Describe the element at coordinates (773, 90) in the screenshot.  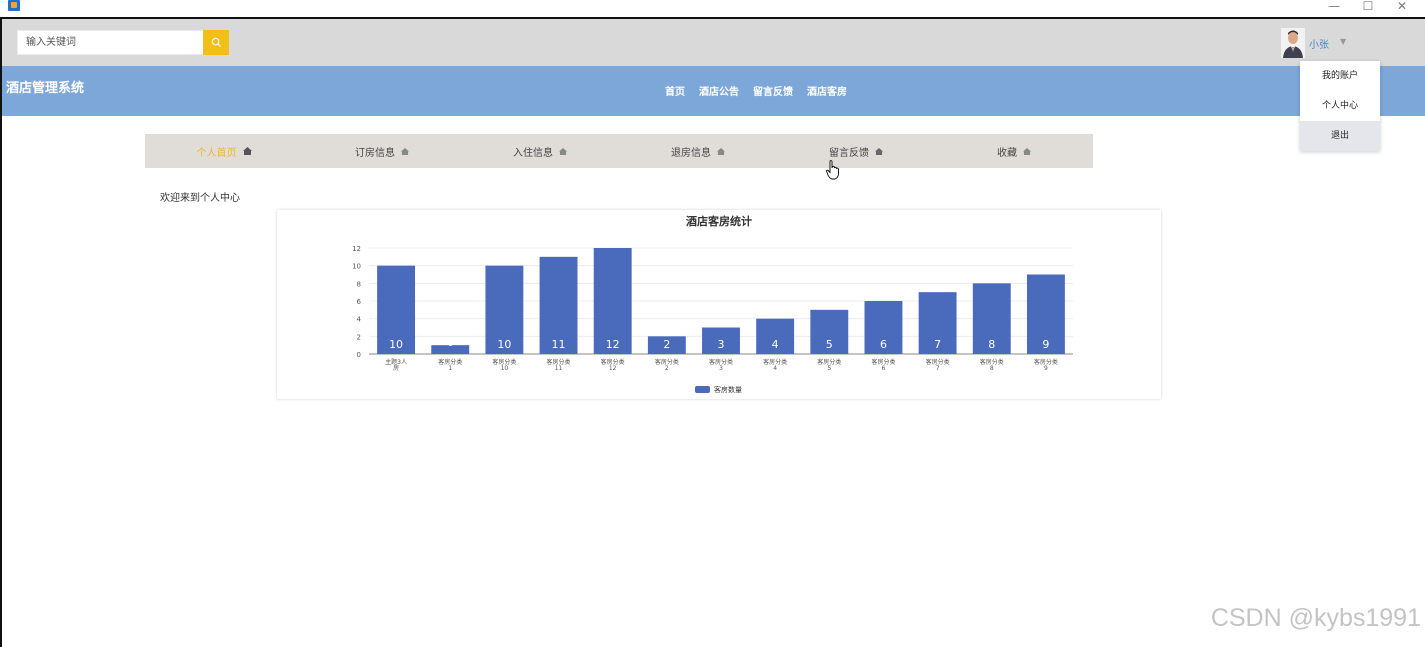
I see `nav-link-feedback: 留言反馈` at that location.